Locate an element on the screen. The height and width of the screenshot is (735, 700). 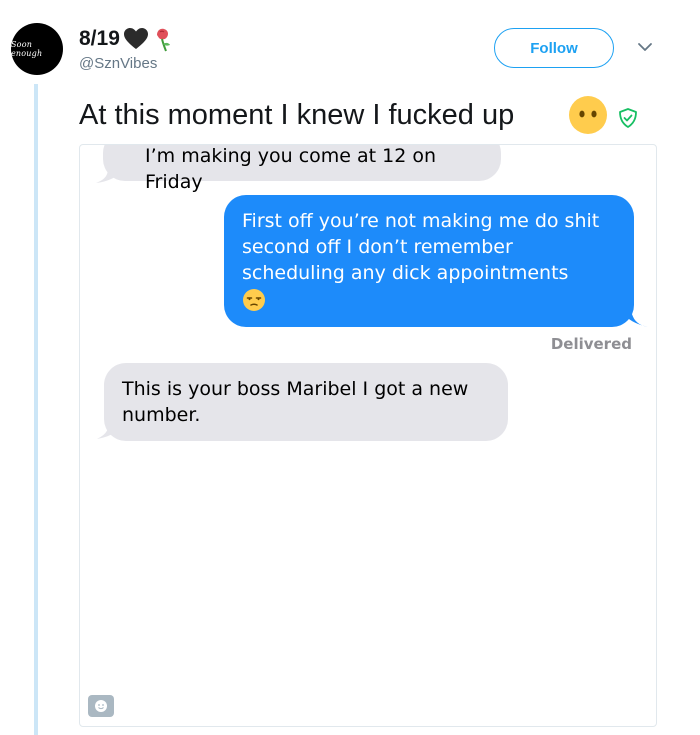
message-line: number. is located at coordinates (161, 415).